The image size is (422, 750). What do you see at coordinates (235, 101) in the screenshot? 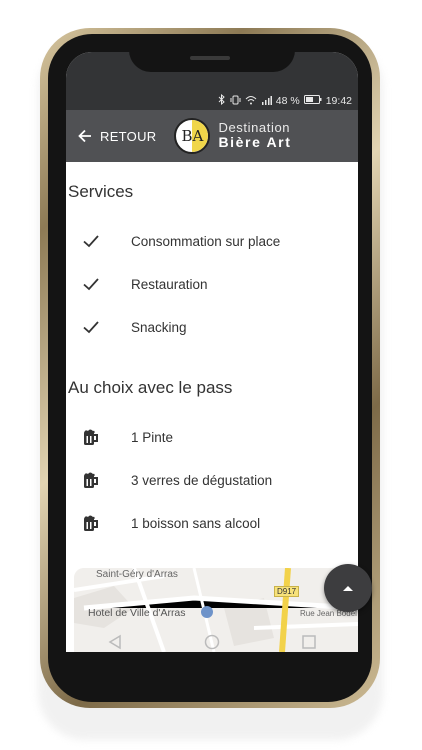
I see `vibrate-icon` at bounding box center [235, 101].